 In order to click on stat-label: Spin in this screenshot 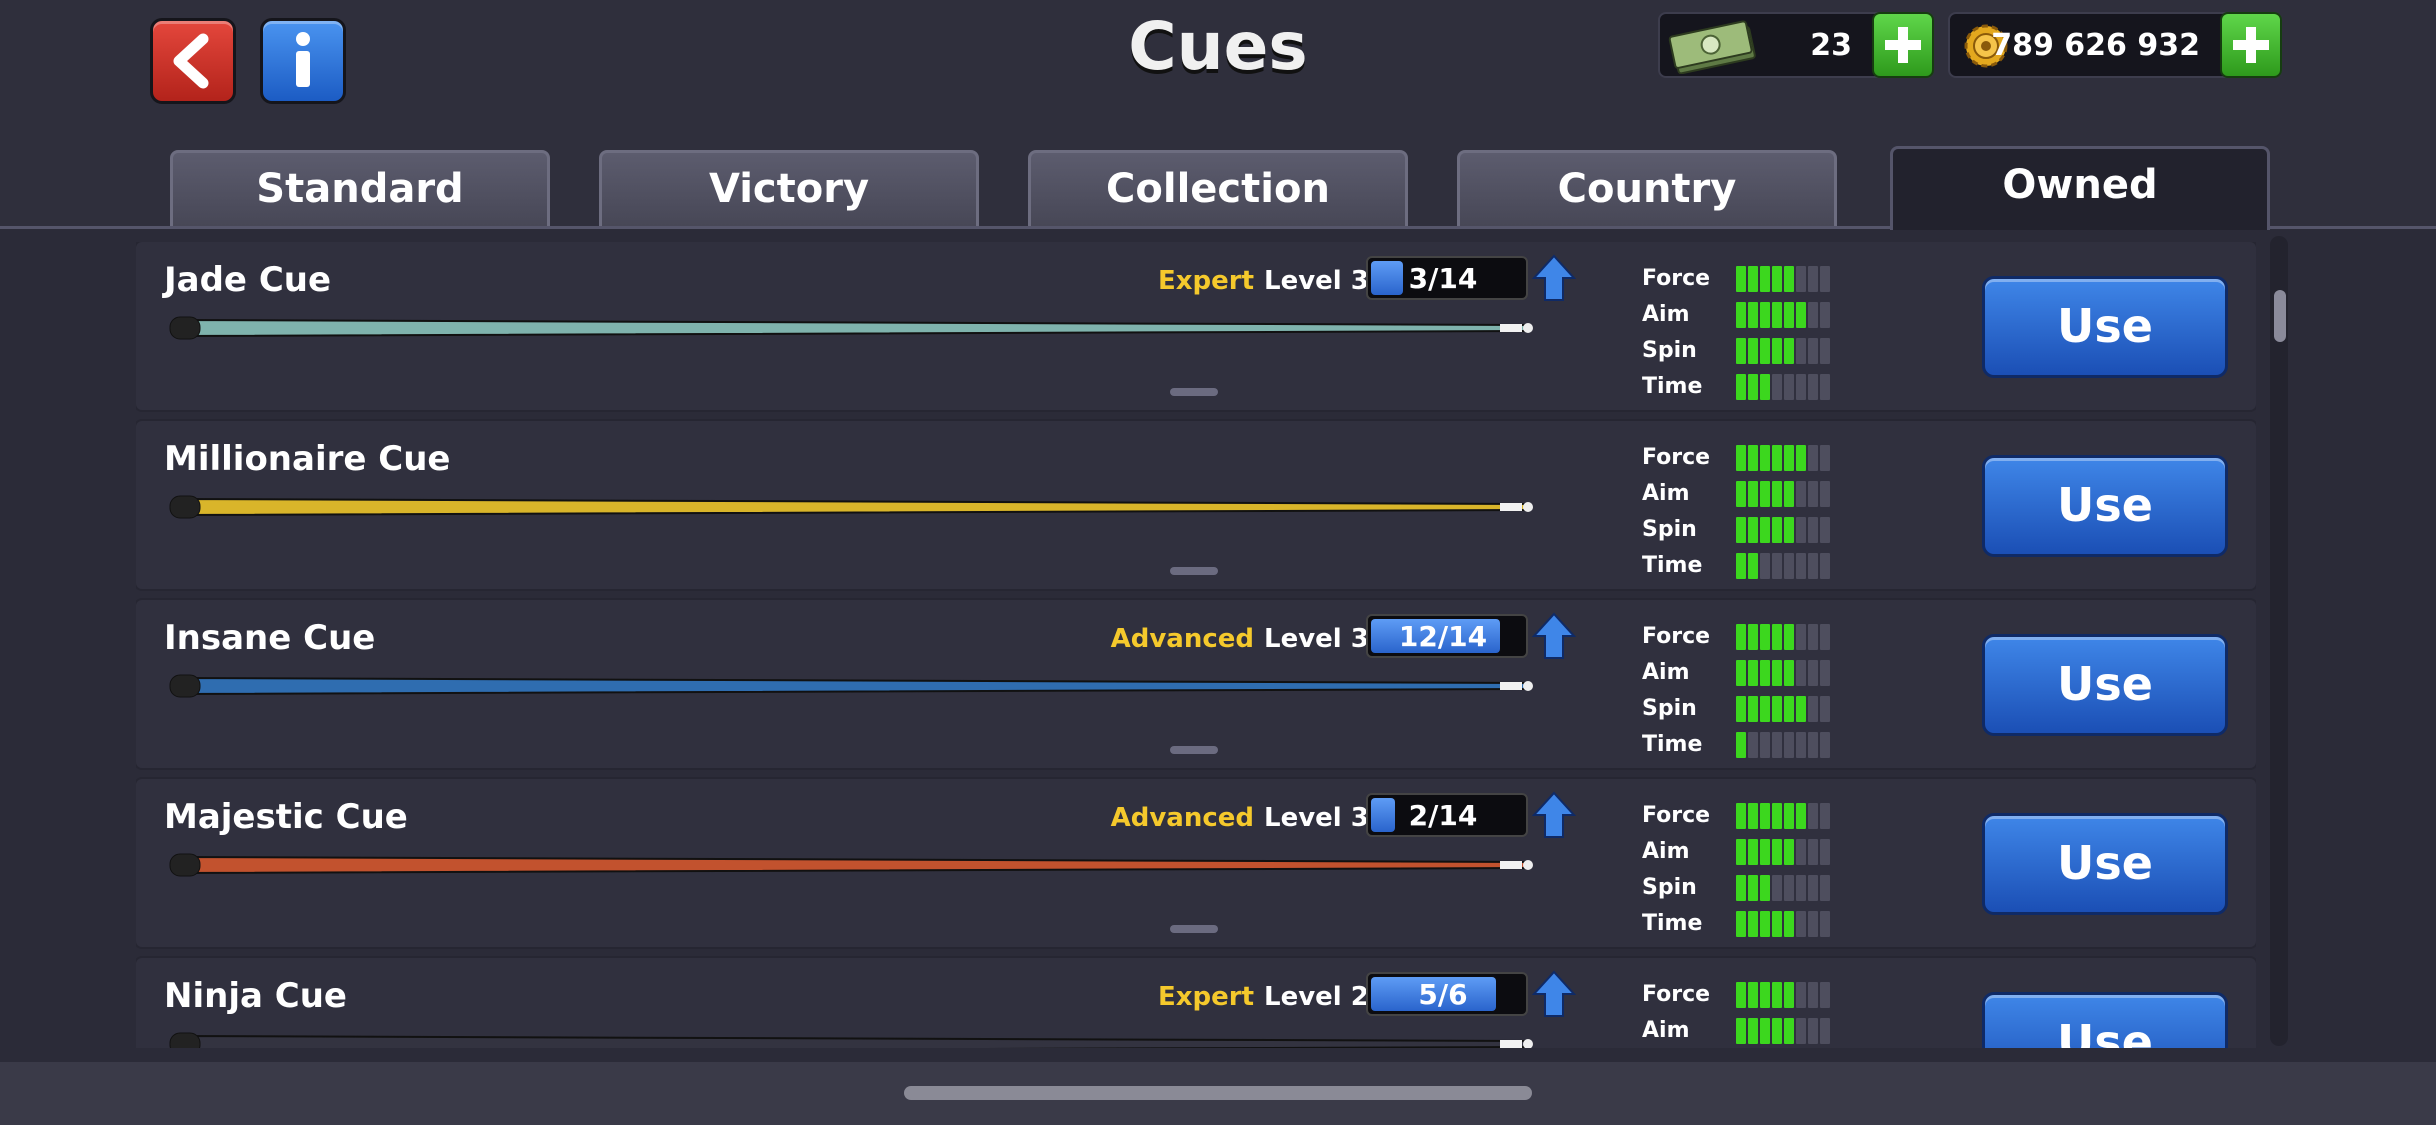, I will do `click(1669, 529)`.